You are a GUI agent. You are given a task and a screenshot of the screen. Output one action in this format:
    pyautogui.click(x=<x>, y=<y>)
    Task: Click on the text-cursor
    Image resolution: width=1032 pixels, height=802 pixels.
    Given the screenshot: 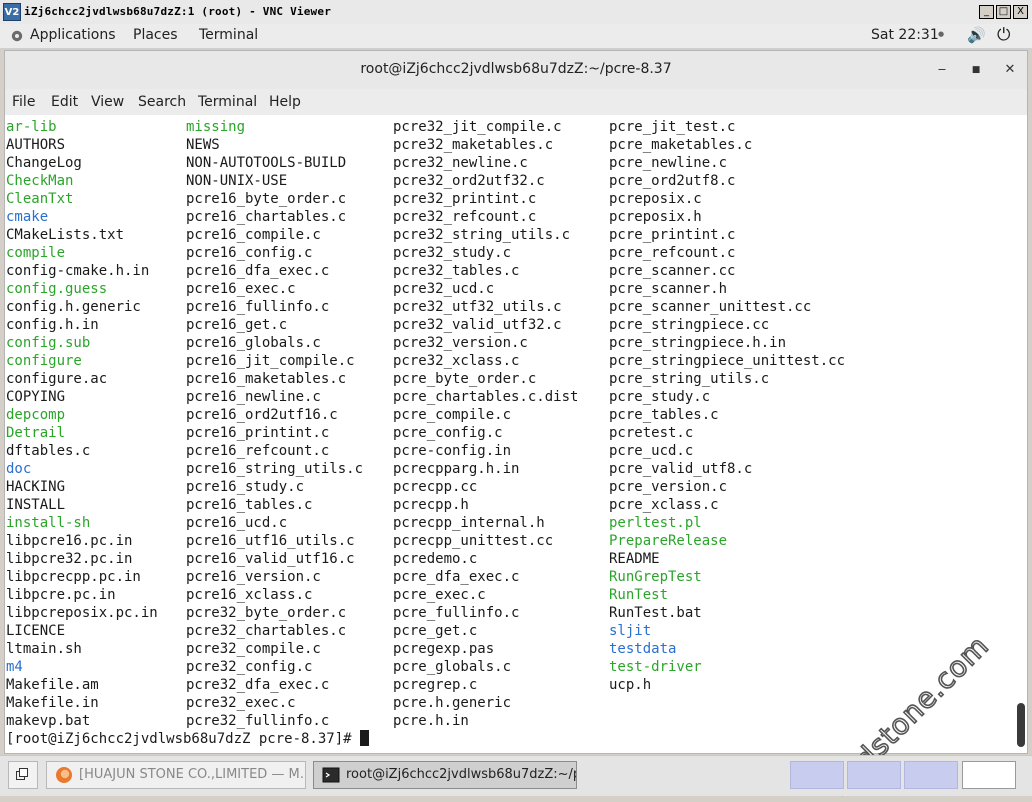 What is the action you would take?
    pyautogui.click(x=365, y=738)
    